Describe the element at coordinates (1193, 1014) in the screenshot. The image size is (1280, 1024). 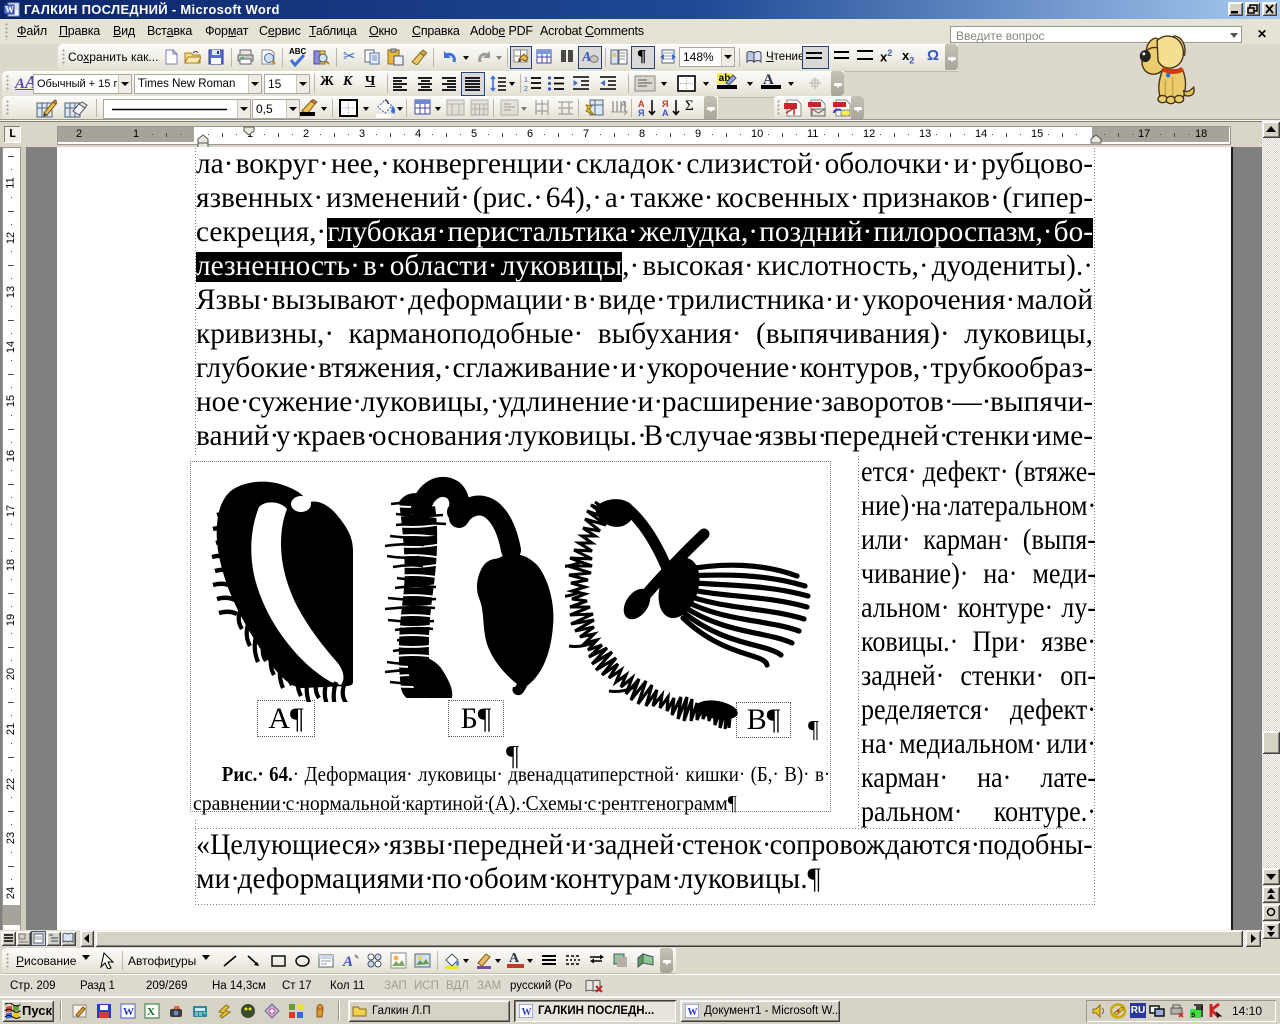
I see `svg-text: s` at that location.